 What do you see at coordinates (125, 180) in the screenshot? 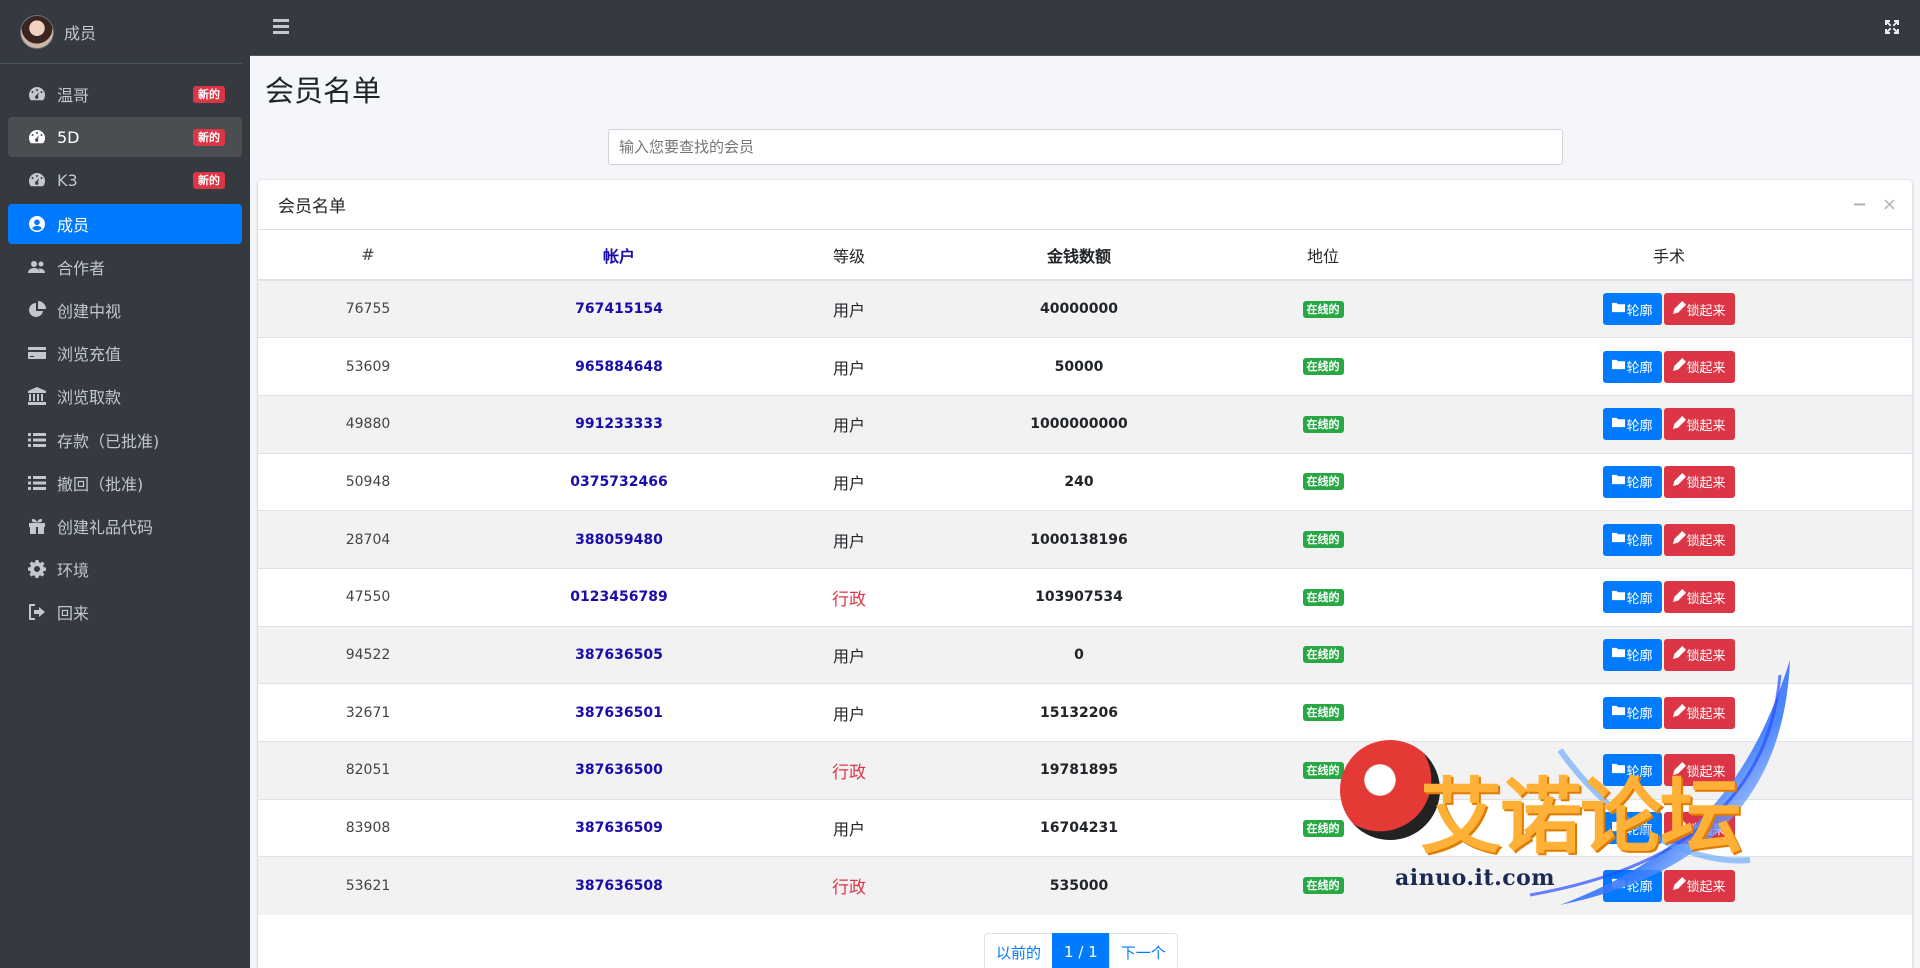
I see `sidebar-item-k3: K3 新的` at bounding box center [125, 180].